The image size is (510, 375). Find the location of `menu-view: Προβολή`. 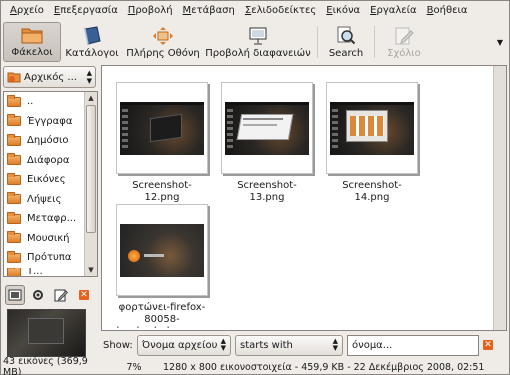

menu-view: Προβολή is located at coordinates (150, 11).